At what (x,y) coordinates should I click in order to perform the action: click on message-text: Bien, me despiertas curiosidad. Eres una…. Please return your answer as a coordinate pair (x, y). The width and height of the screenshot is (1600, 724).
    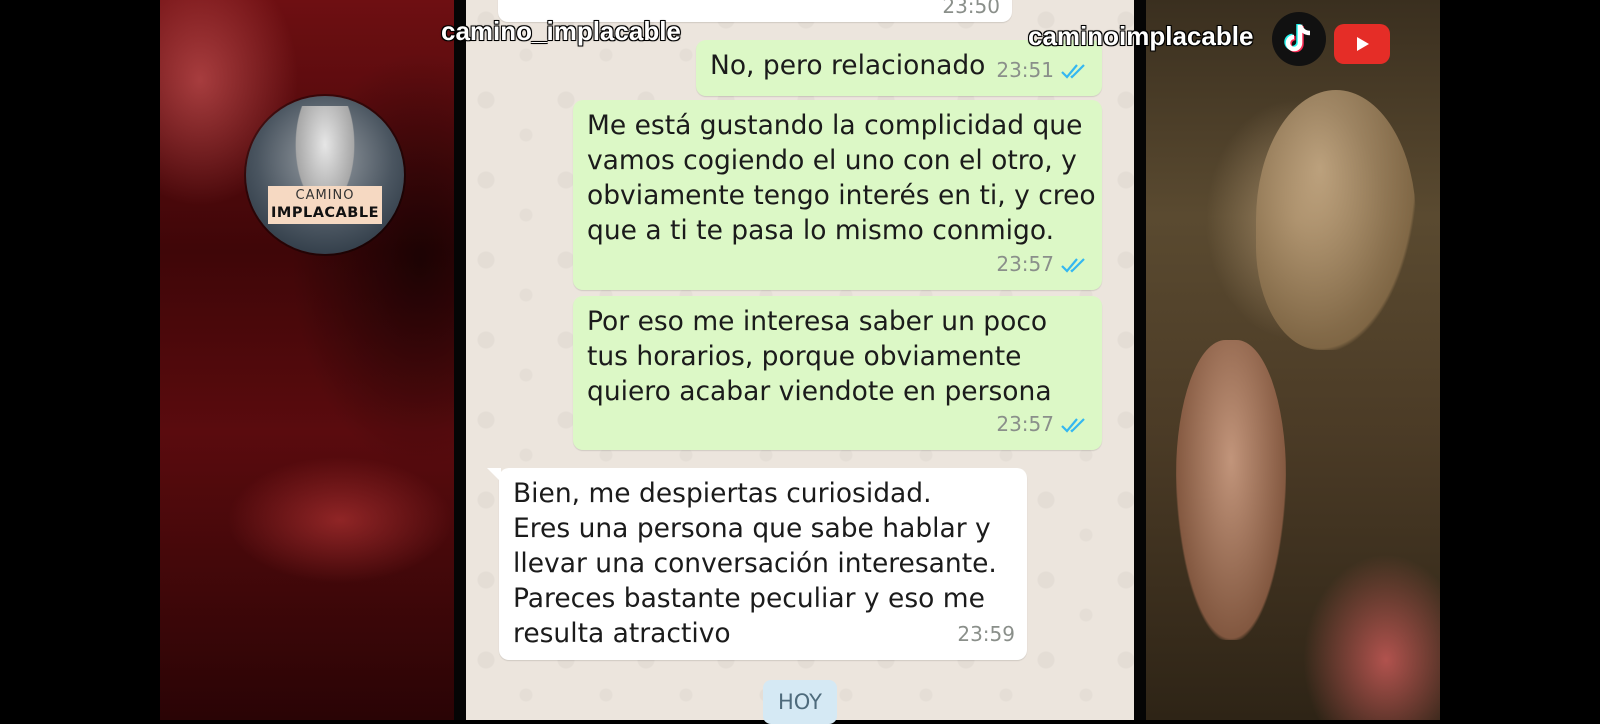
    Looking at the image, I should click on (755, 563).